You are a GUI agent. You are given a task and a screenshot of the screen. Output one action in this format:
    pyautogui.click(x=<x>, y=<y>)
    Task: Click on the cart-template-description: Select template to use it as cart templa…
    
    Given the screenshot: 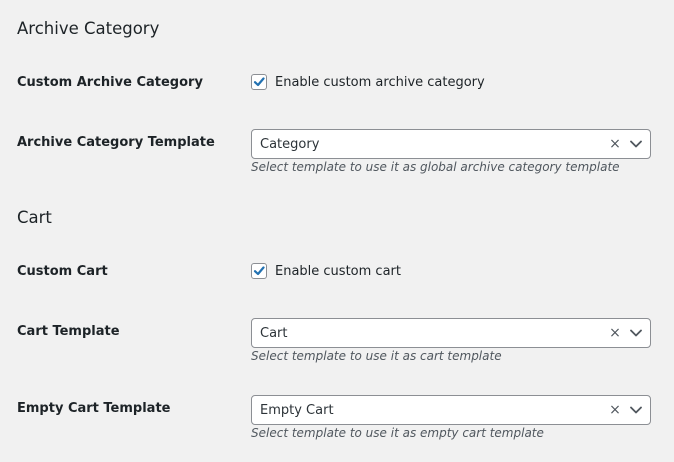 What is the action you would take?
    pyautogui.click(x=376, y=356)
    